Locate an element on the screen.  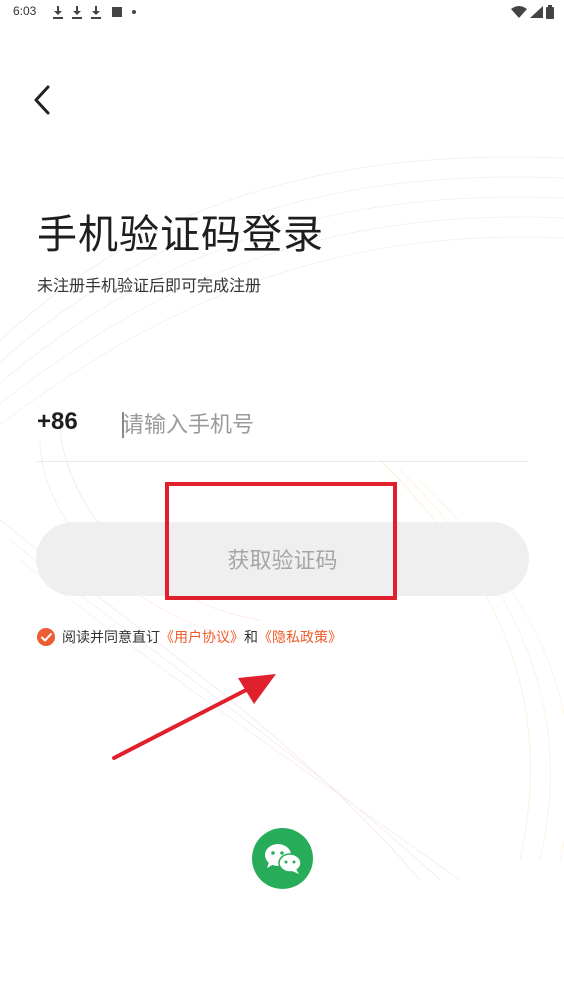
user-agreement-link: 《用户协议》 is located at coordinates (202, 637).